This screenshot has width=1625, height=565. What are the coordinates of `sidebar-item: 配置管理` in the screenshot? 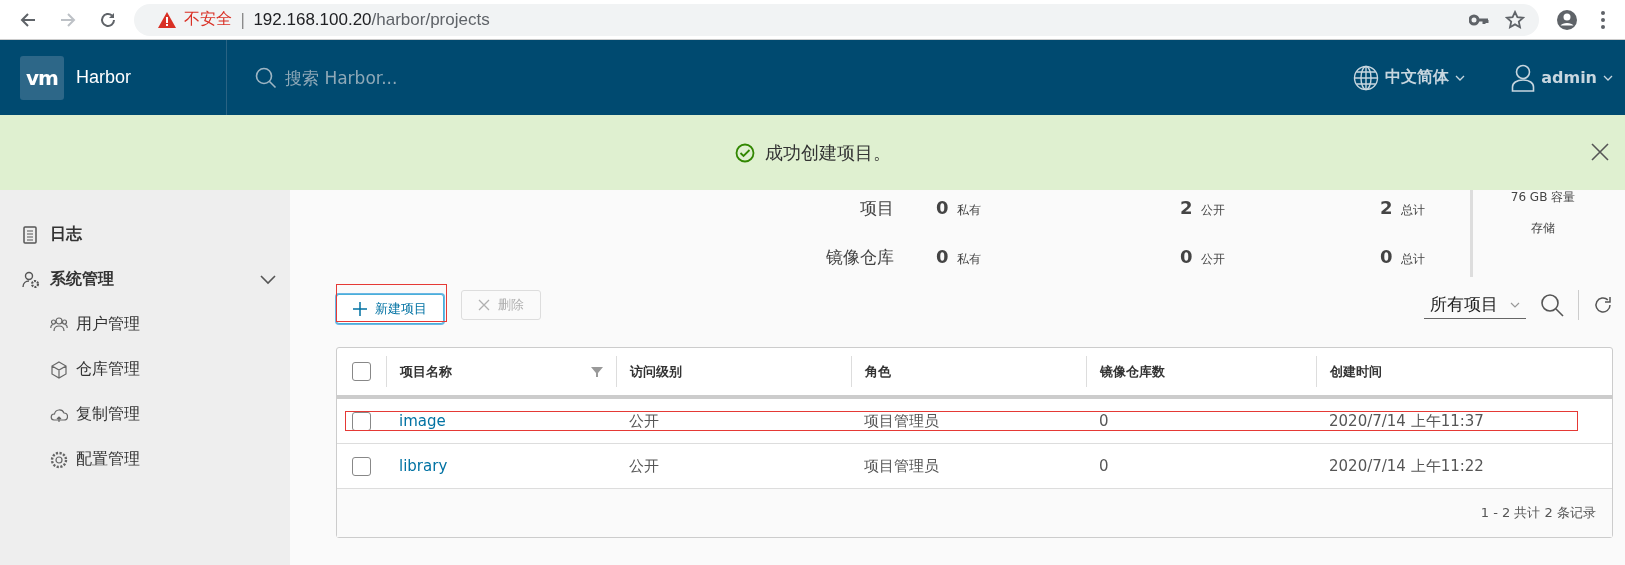 It's located at (145, 459).